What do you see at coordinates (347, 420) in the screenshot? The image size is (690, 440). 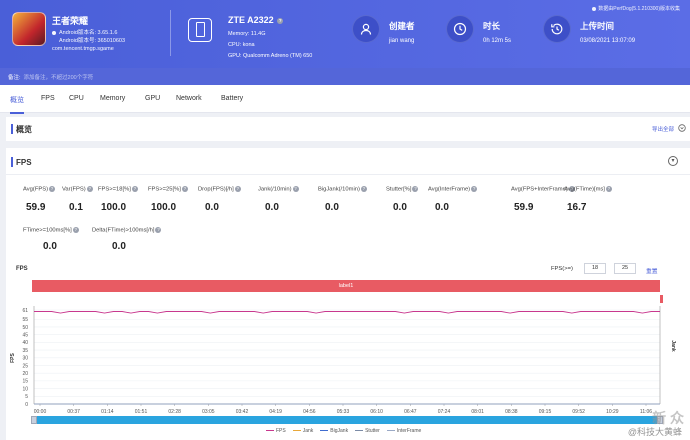 I see `time-range-scrollbar` at bounding box center [347, 420].